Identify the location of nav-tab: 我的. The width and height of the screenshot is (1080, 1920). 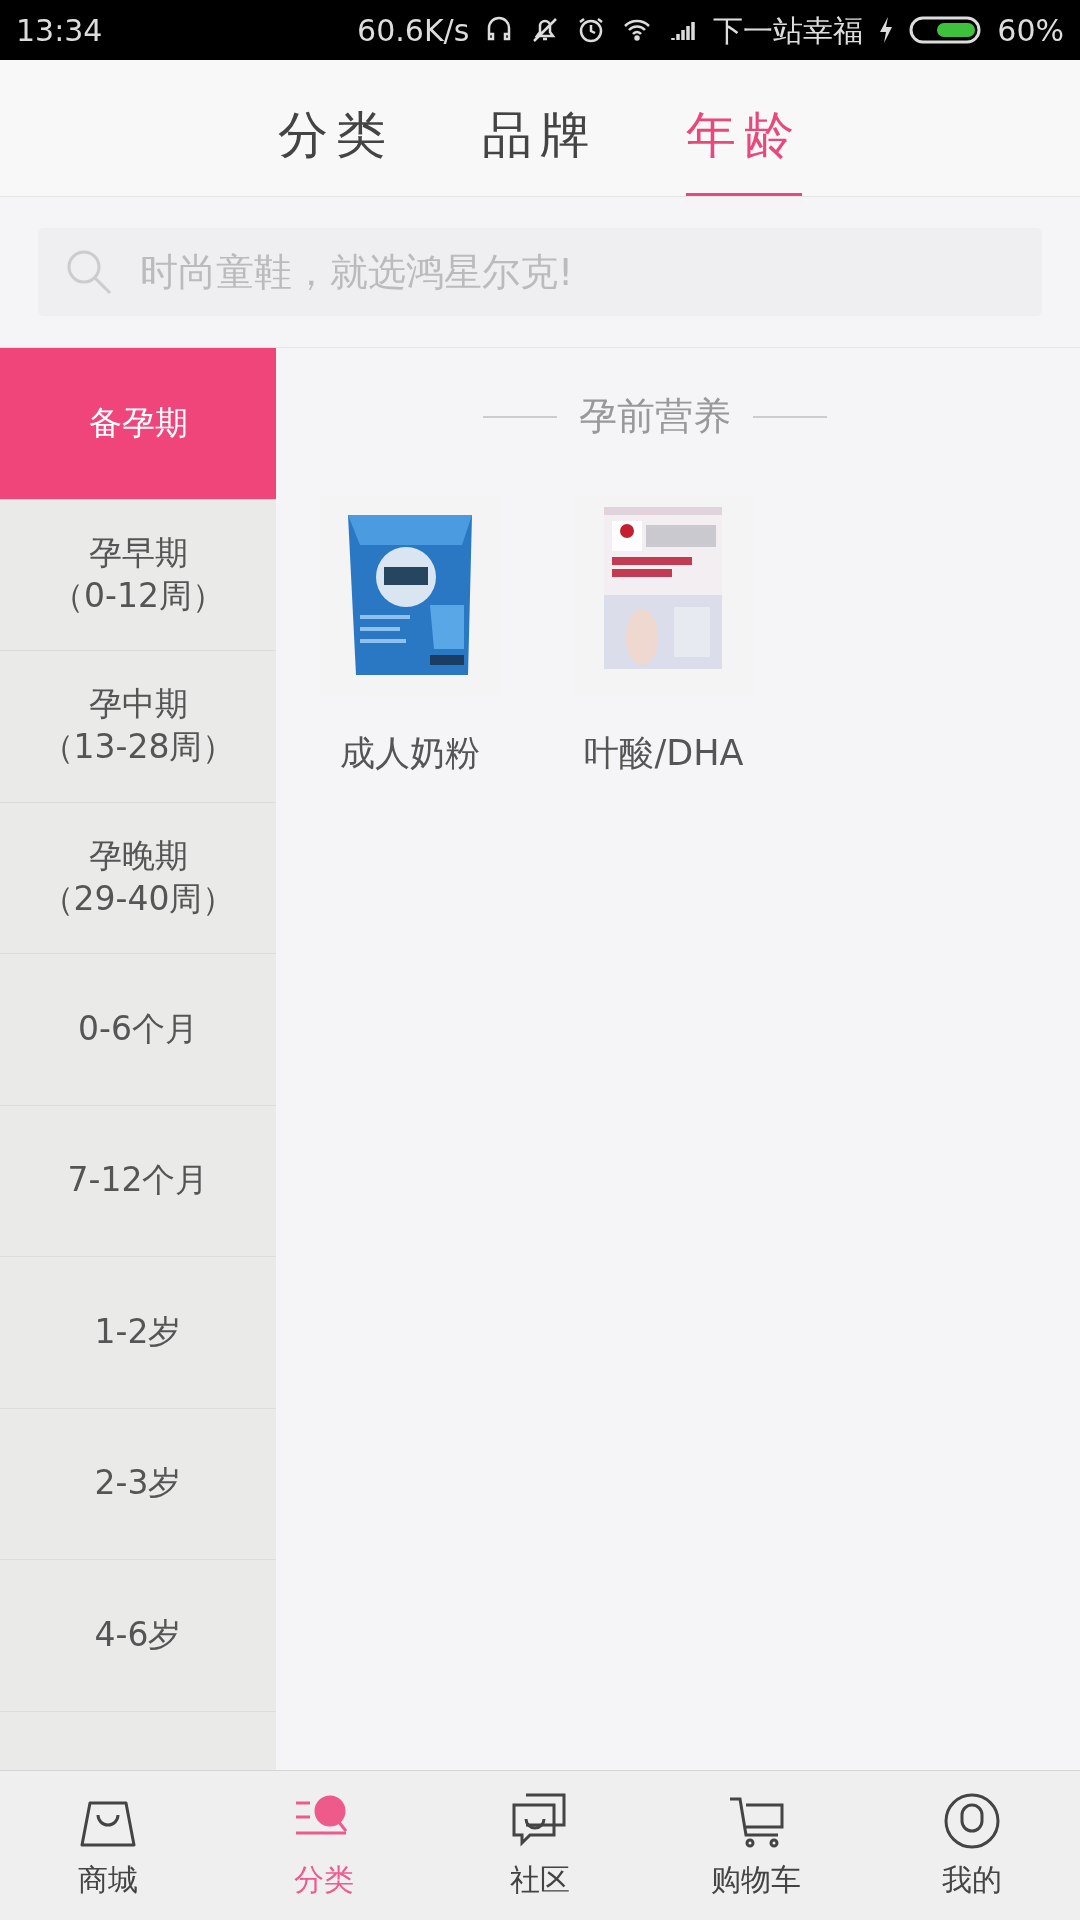
(972, 1845).